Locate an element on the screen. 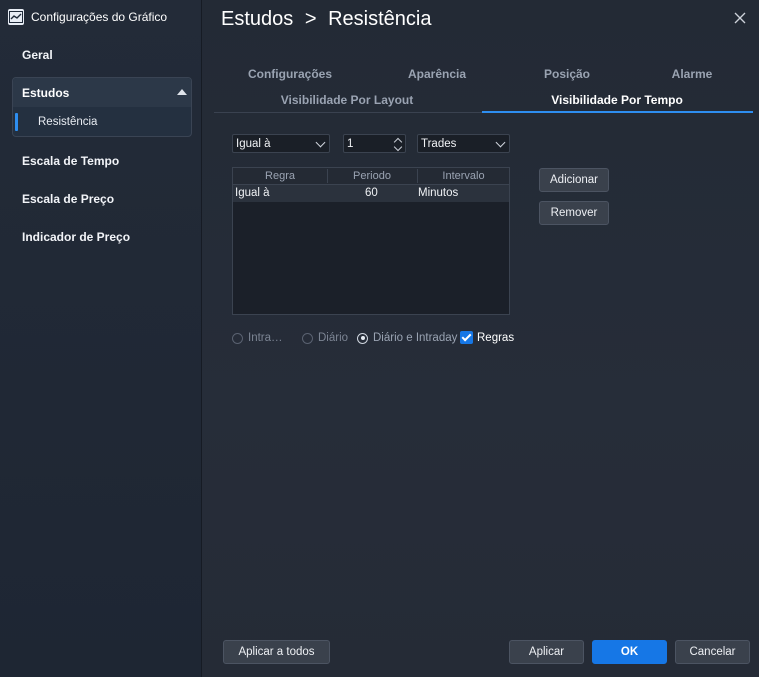 This screenshot has height=677, width=759. apply-all-button: Aplicar a todos is located at coordinates (276, 652).